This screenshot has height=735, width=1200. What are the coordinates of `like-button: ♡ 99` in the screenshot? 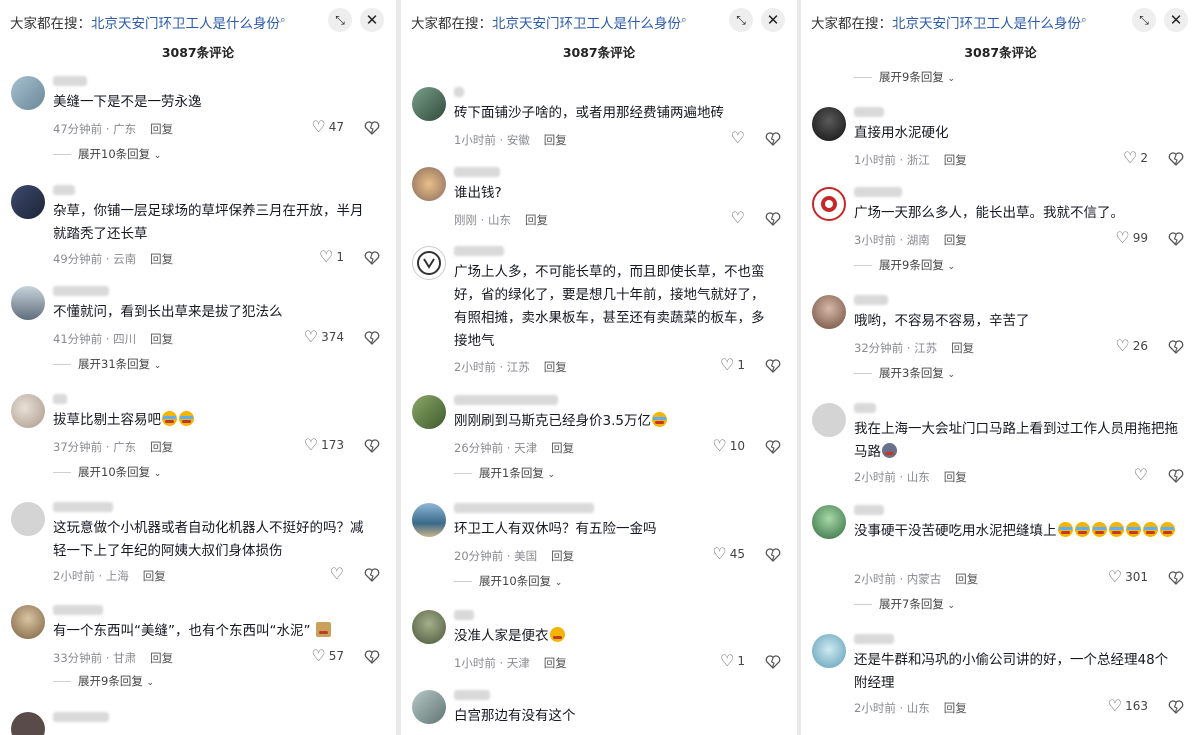 It's located at (1131, 238).